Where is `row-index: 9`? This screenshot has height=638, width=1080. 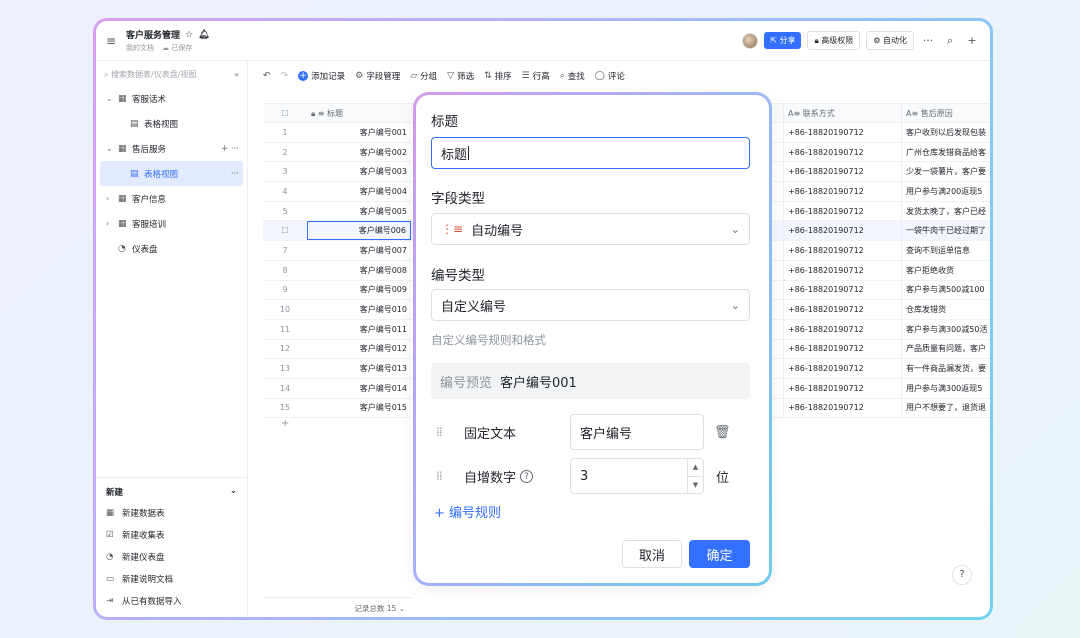
row-index: 9 is located at coordinates (285, 289).